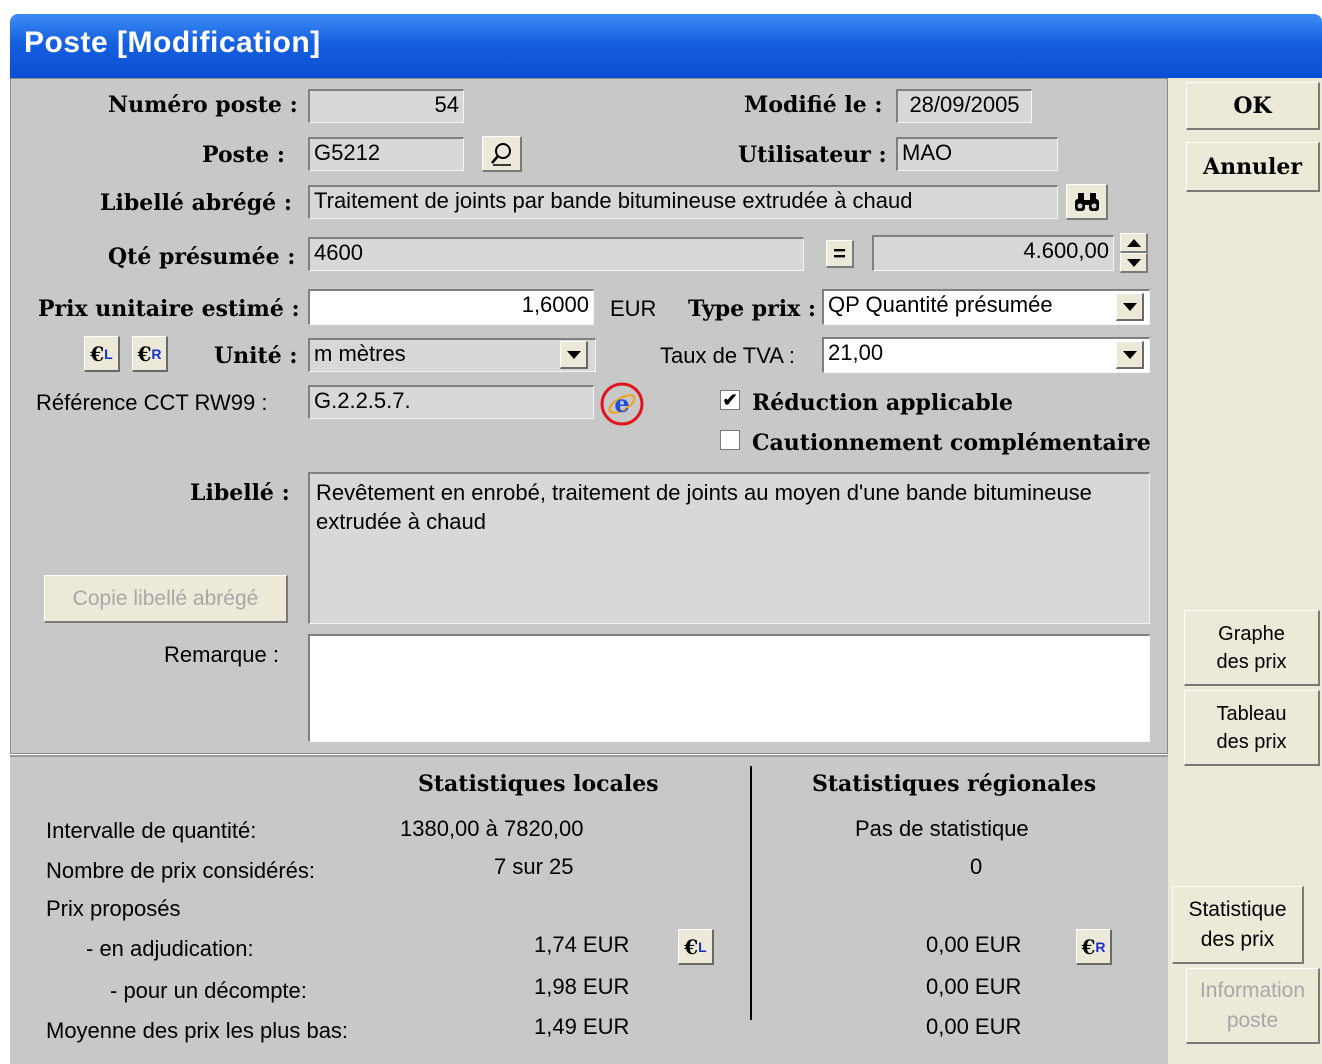 This screenshot has width=1322, height=1064. I want to click on libelle-abrege-label: Libellé abrégé :, so click(196, 203).